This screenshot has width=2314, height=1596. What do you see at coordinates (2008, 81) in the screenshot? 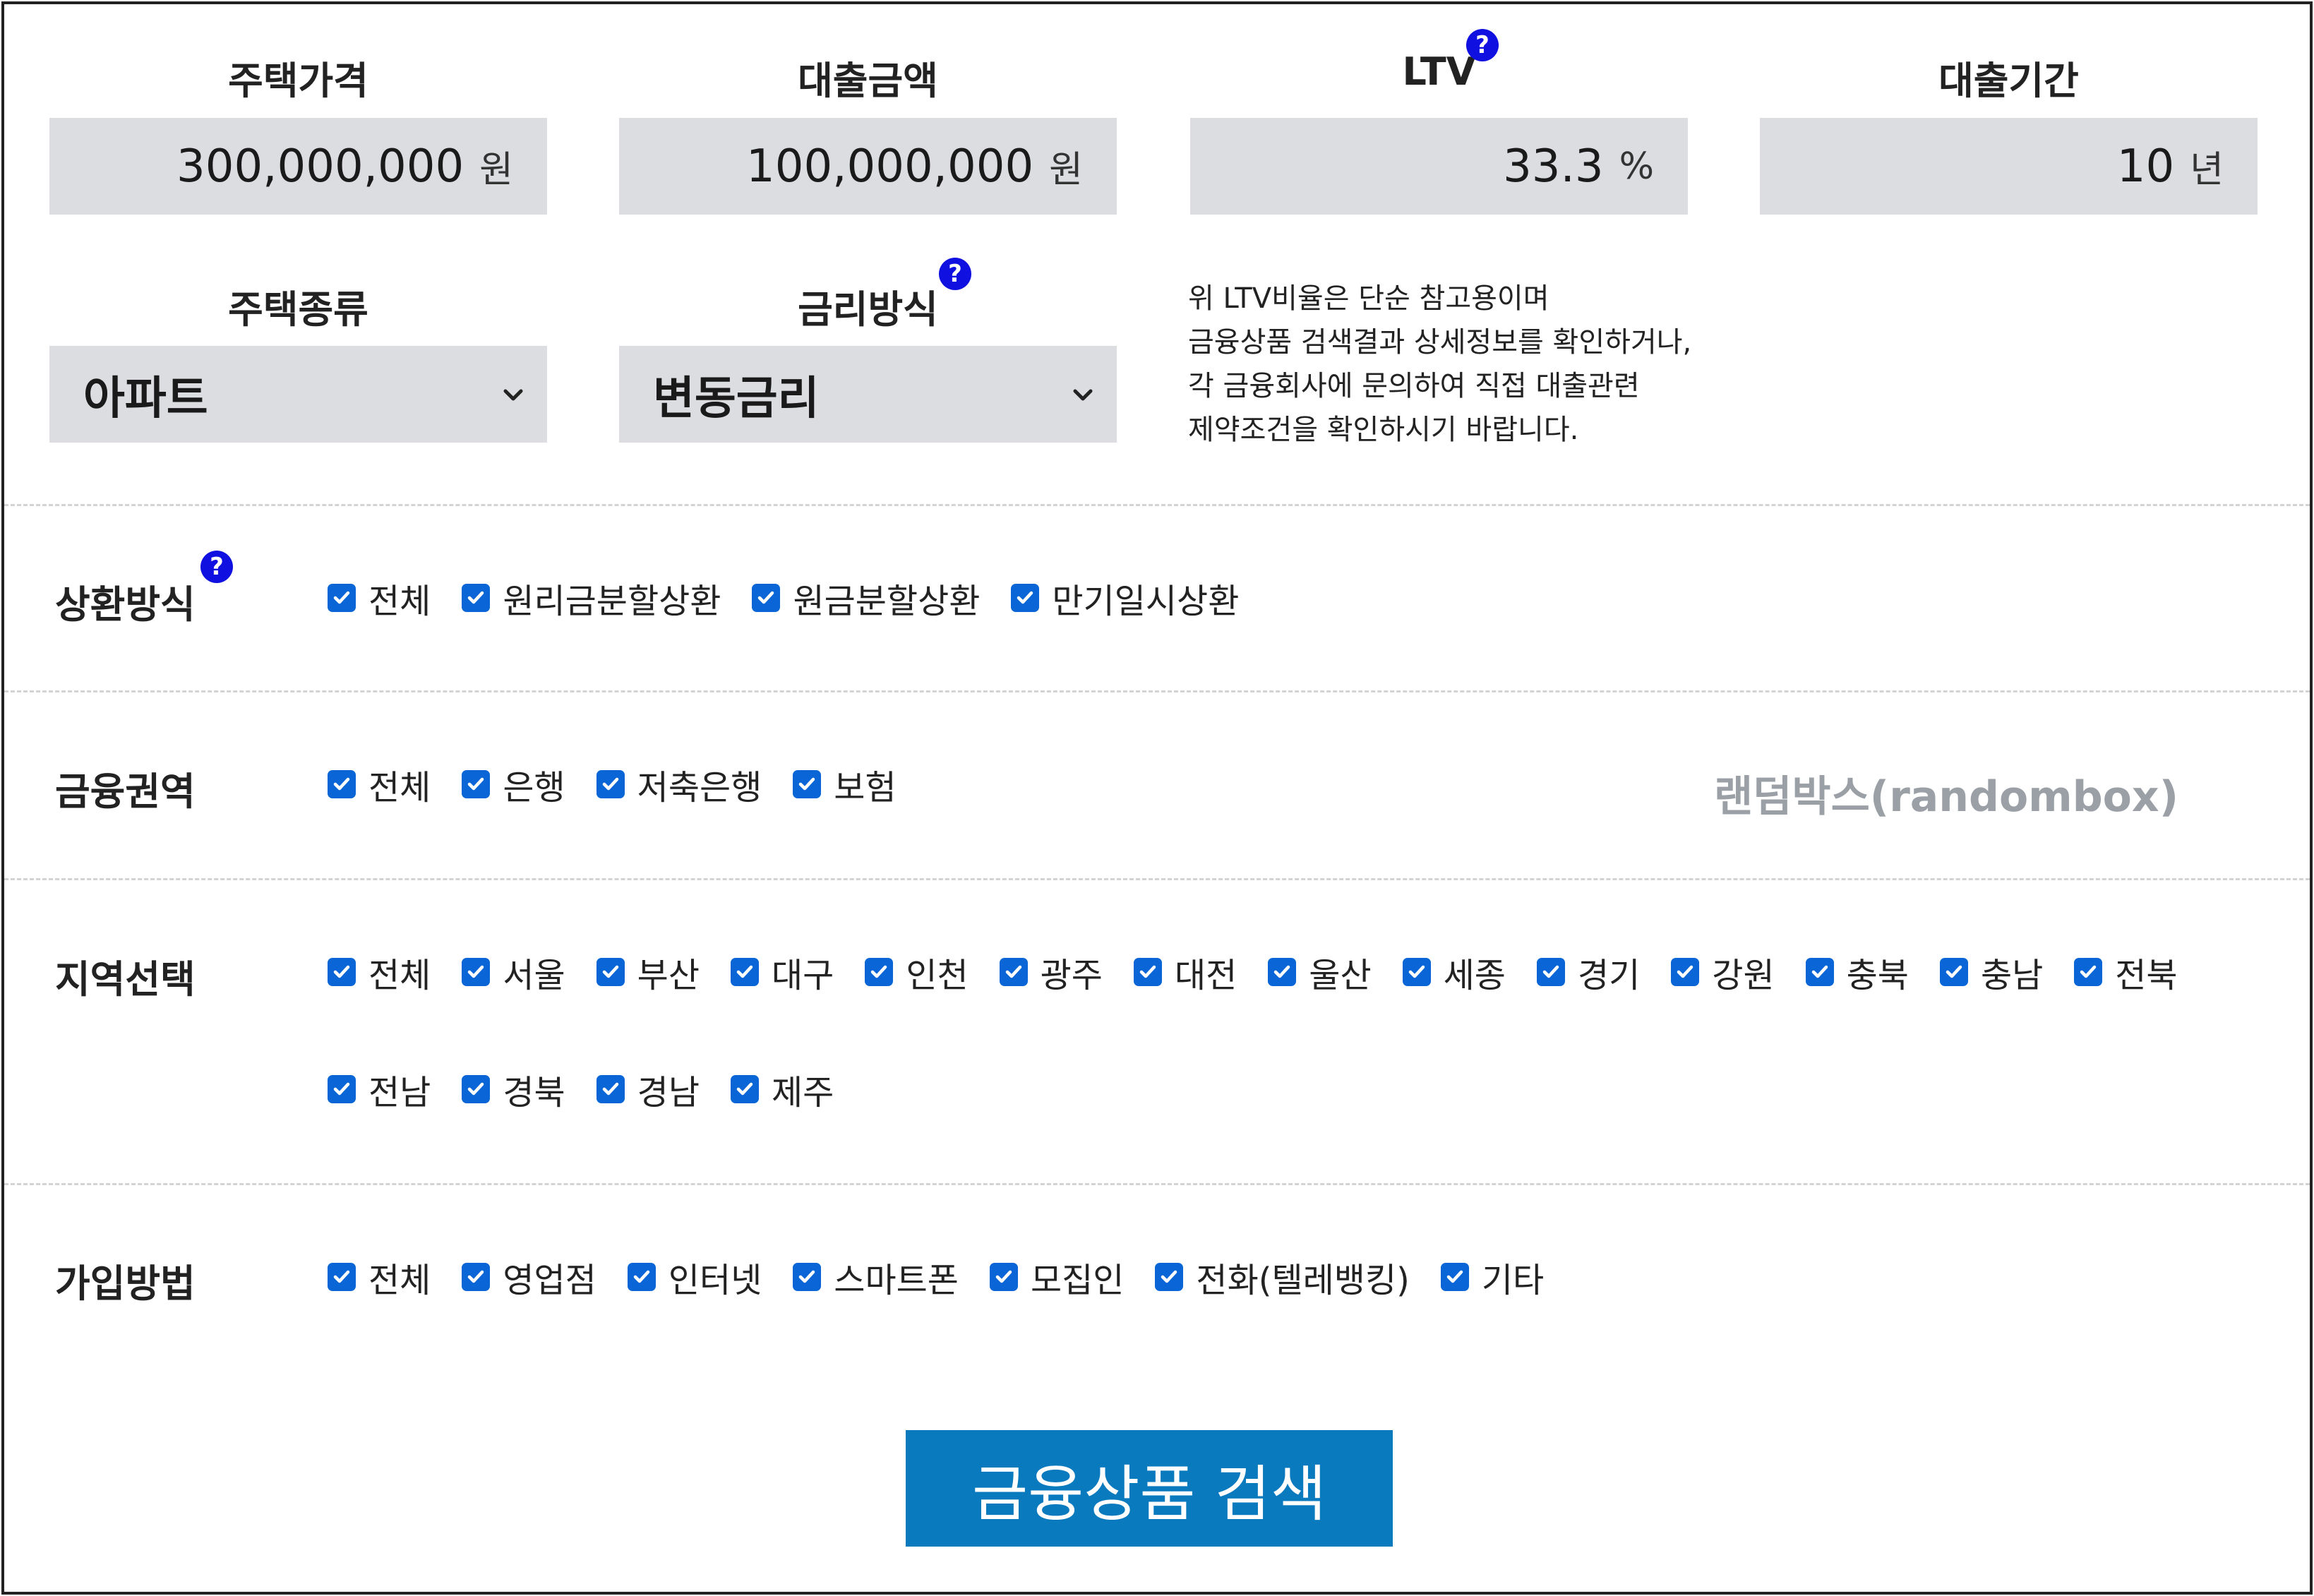
I see `loan-period-label: 대출기간` at bounding box center [2008, 81].